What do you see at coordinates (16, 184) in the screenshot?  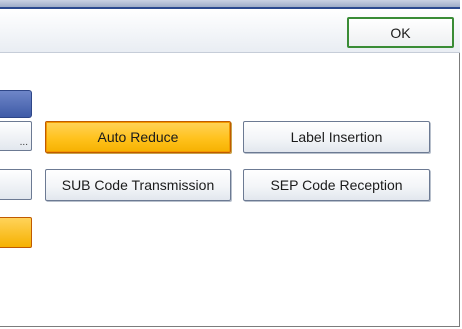 I see `left-option-button` at bounding box center [16, 184].